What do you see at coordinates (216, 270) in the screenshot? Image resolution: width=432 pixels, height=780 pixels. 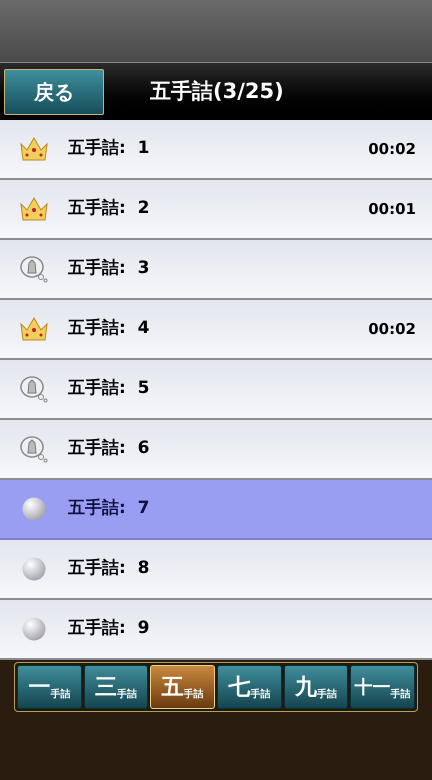 I see `problem-row: 五手詰: 3` at bounding box center [216, 270].